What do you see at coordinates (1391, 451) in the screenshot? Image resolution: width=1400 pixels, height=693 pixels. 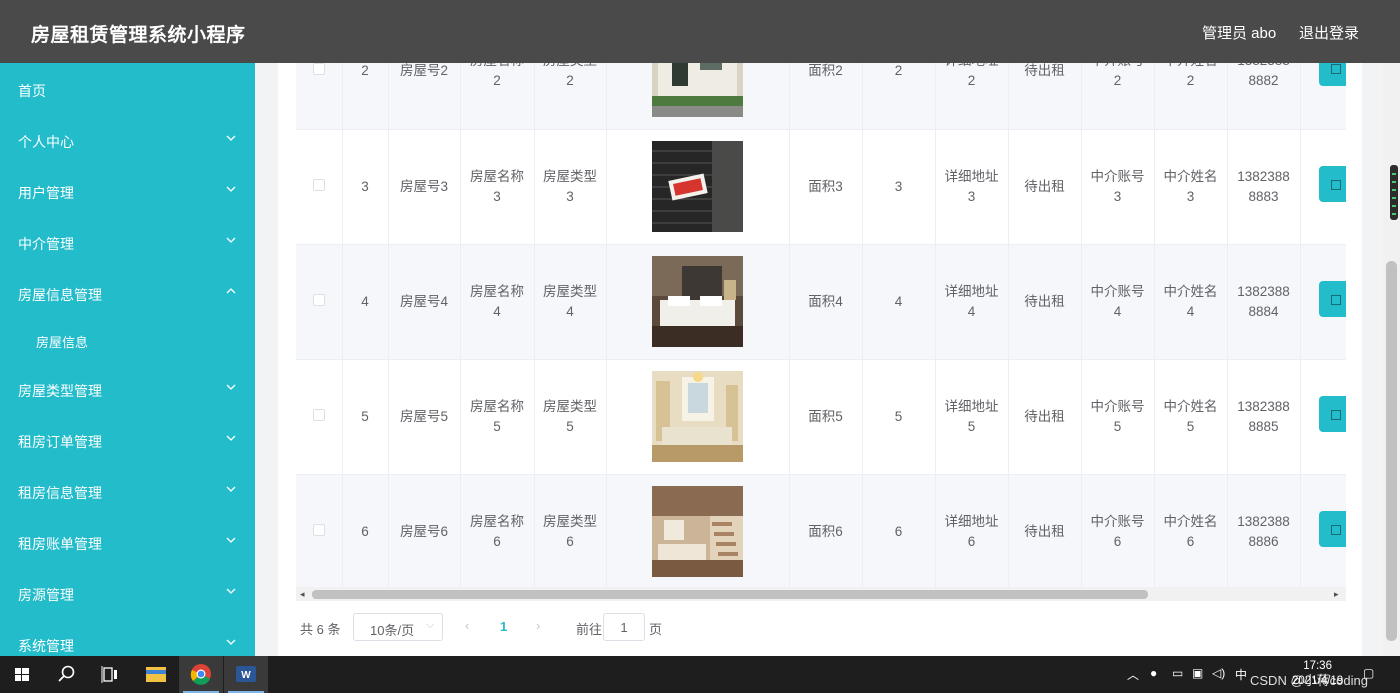 I see `vertical-scroll-thumb` at bounding box center [1391, 451].